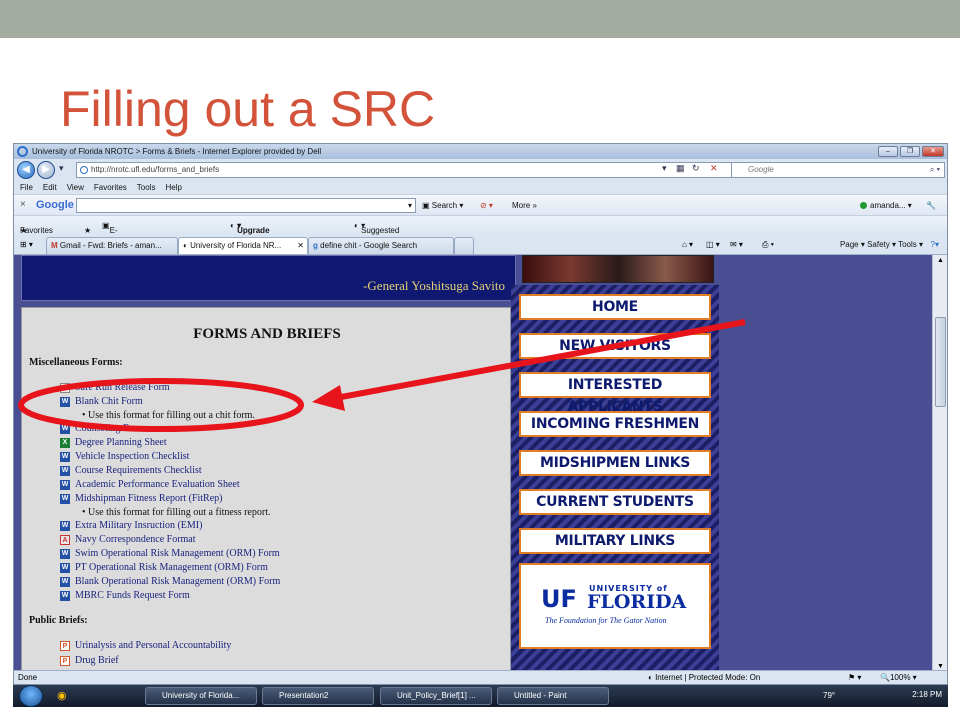 Image resolution: width=960 pixels, height=720 pixels. I want to click on nav-home: HOME, so click(615, 307).